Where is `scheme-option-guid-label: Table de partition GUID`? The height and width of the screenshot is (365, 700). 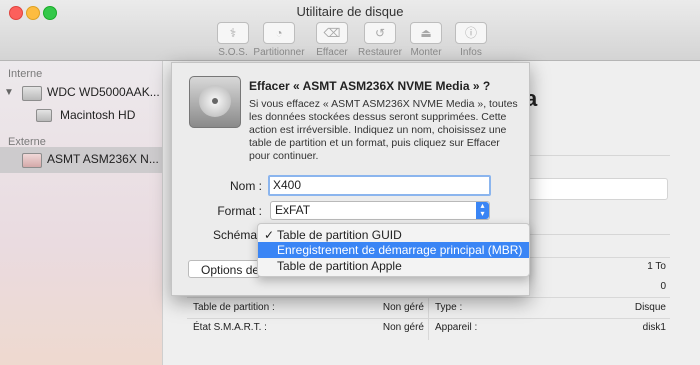
scheme-option-guid-label: Table de partition GUID is located at coordinates (339, 235).